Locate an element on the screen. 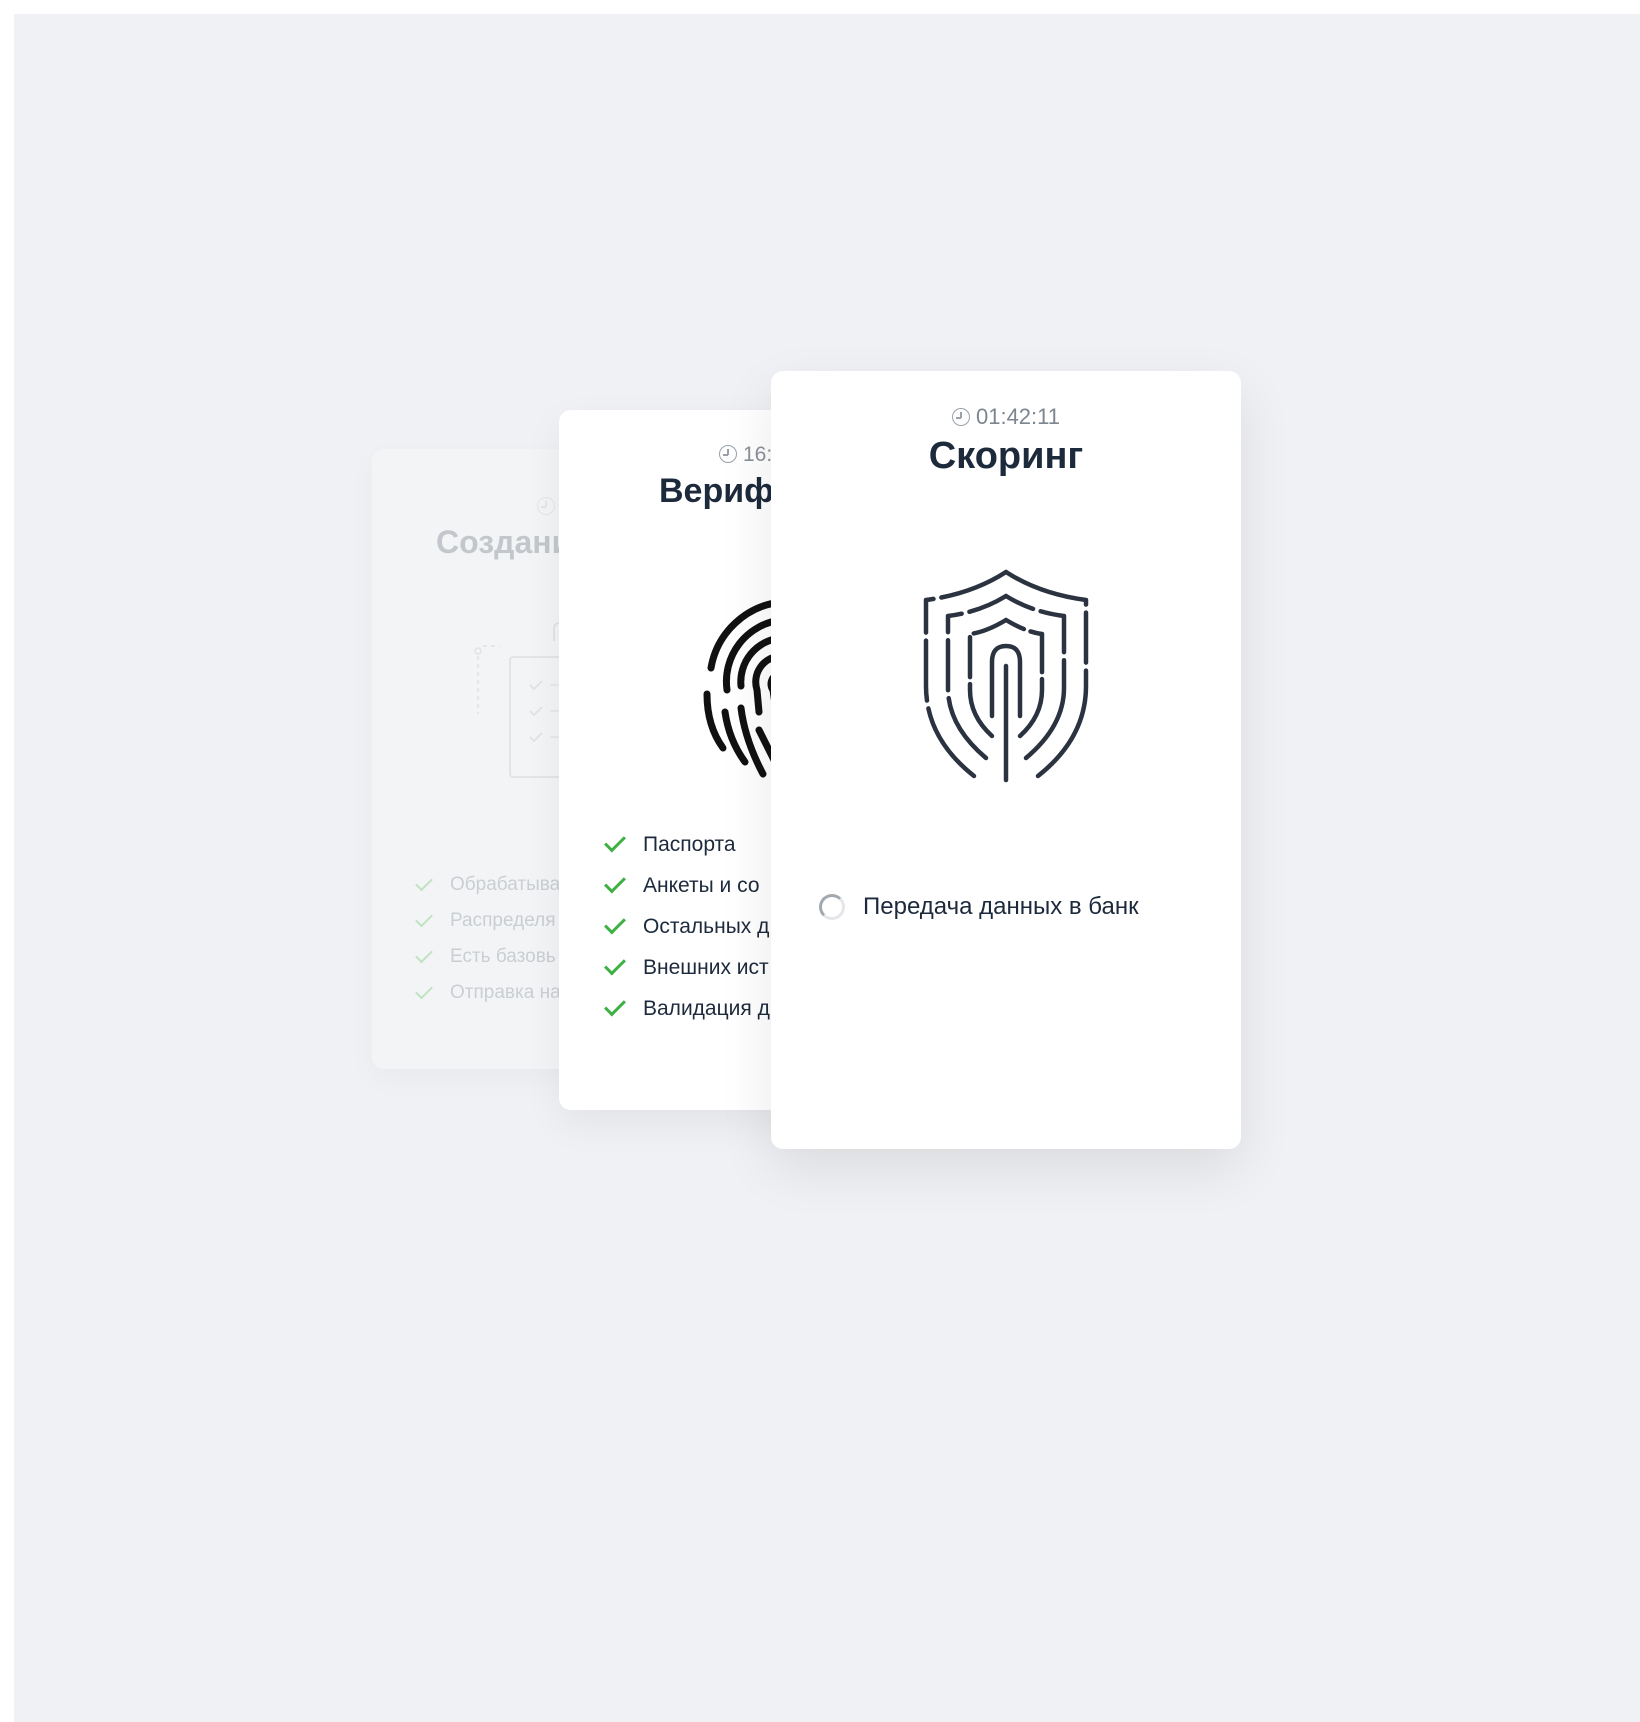 The height and width of the screenshot is (1722, 1640). scoring-status: Передача данных в банк is located at coordinates (979, 907).